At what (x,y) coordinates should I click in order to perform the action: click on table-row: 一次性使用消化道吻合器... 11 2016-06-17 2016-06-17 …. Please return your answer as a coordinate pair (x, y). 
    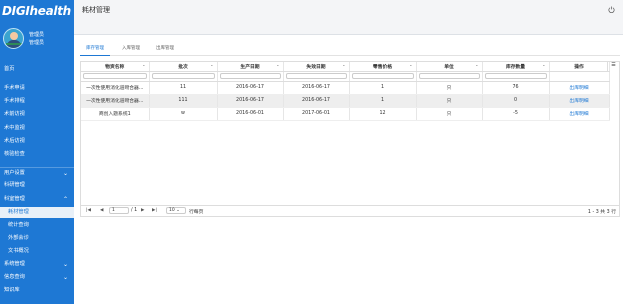
    Looking at the image, I should click on (345, 88).